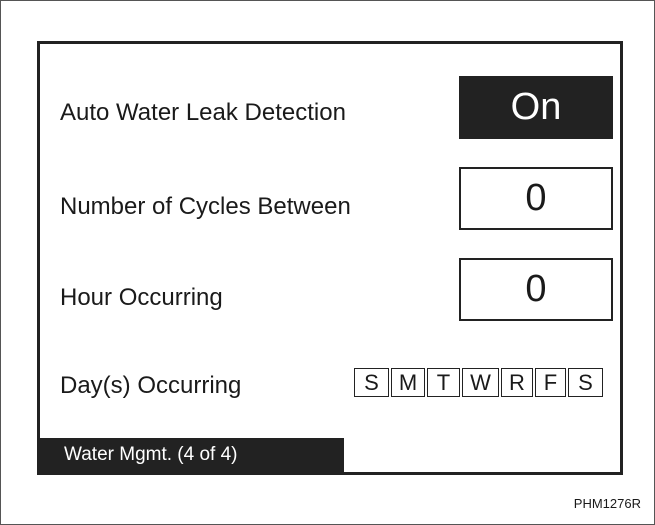 Image resolution: width=655 pixels, height=525 pixels. What do you see at coordinates (585, 382) in the screenshot?
I see `day-saturday: S` at bounding box center [585, 382].